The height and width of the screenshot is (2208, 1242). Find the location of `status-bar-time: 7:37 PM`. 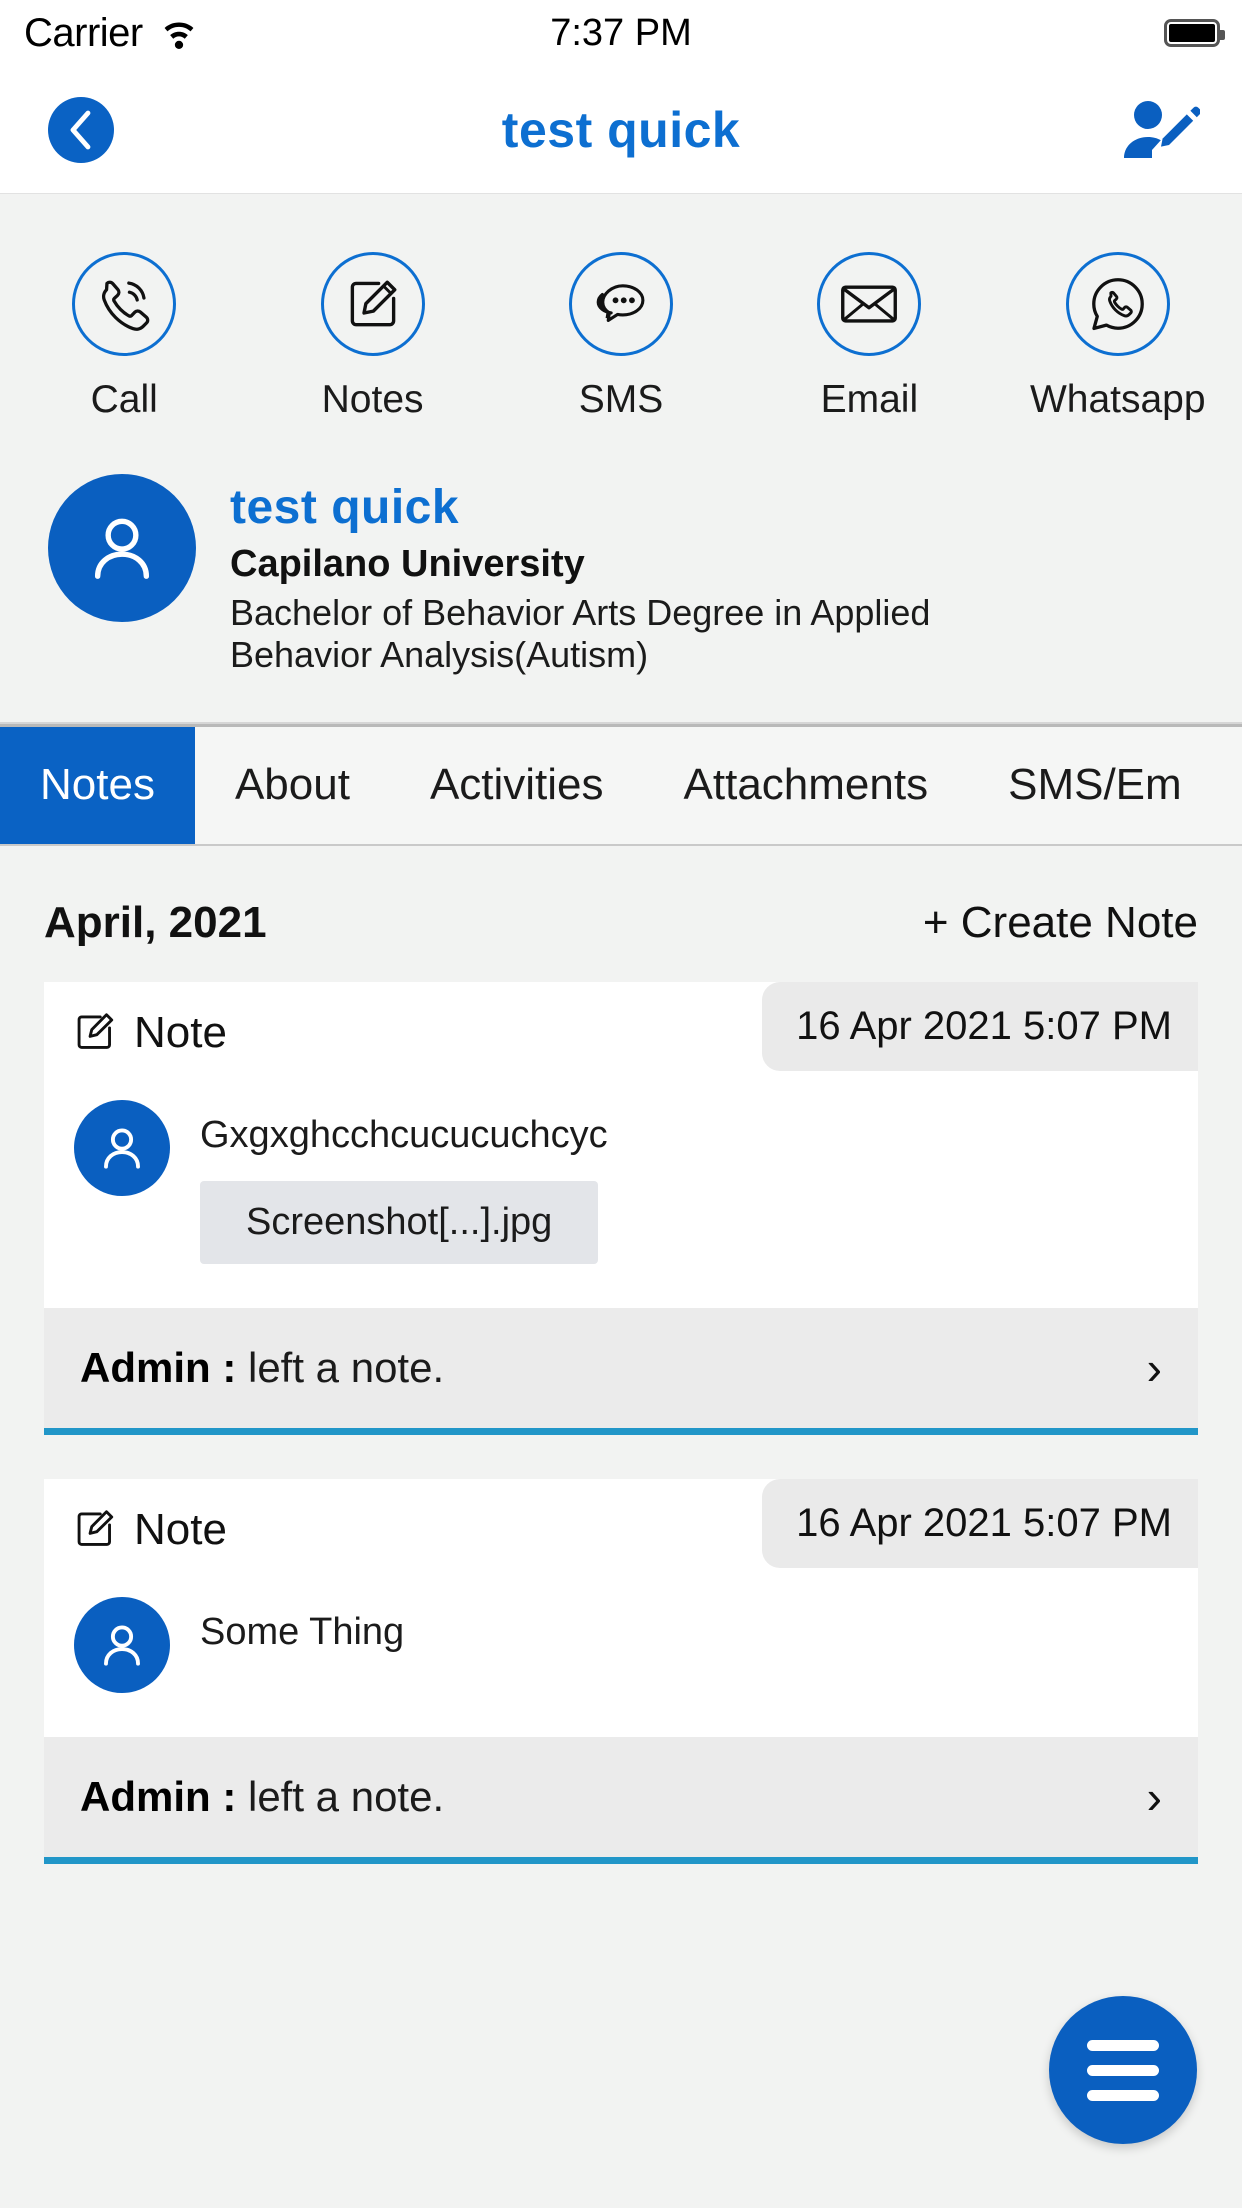

status-bar-time: 7:37 PM is located at coordinates (621, 32).